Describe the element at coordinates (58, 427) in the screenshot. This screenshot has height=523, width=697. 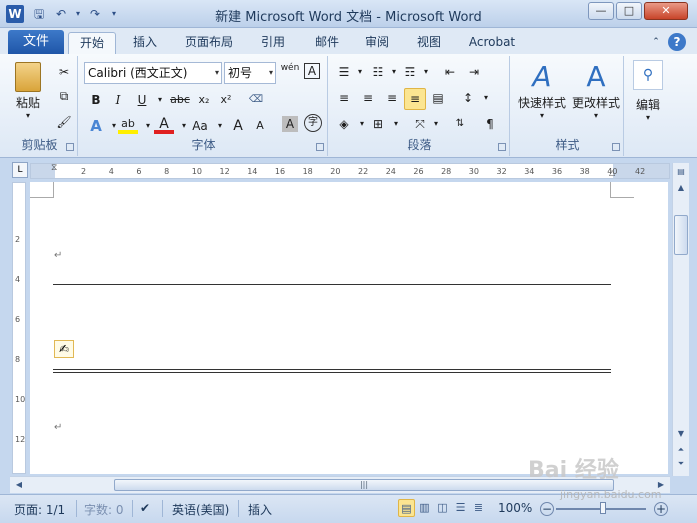
I see `paragraph-mark: ↵` at that location.